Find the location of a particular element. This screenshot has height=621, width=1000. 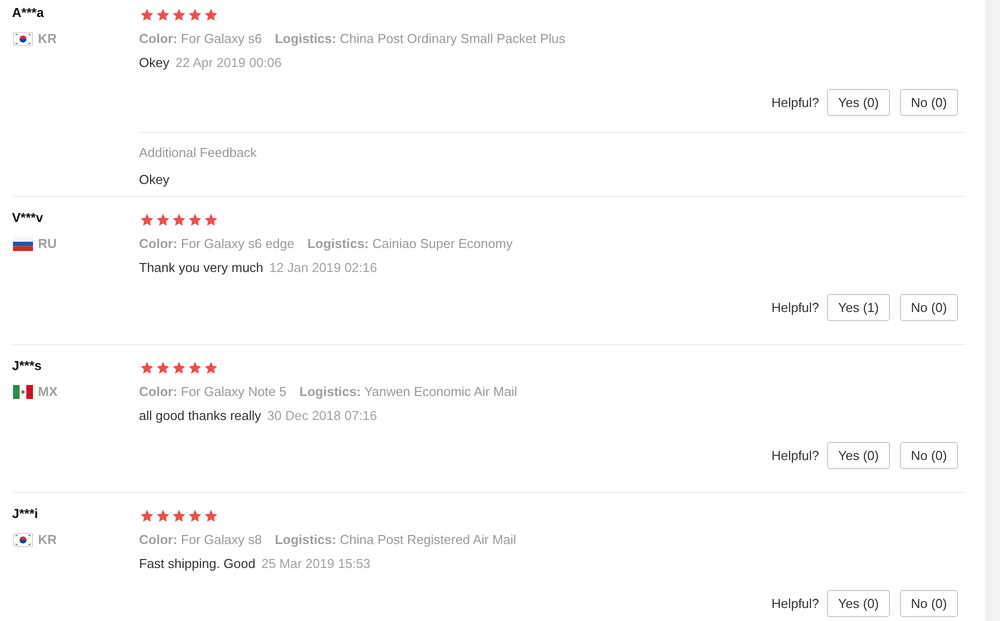

order-detail-text: Color: For Galaxy Note 5 is located at coordinates (212, 392).